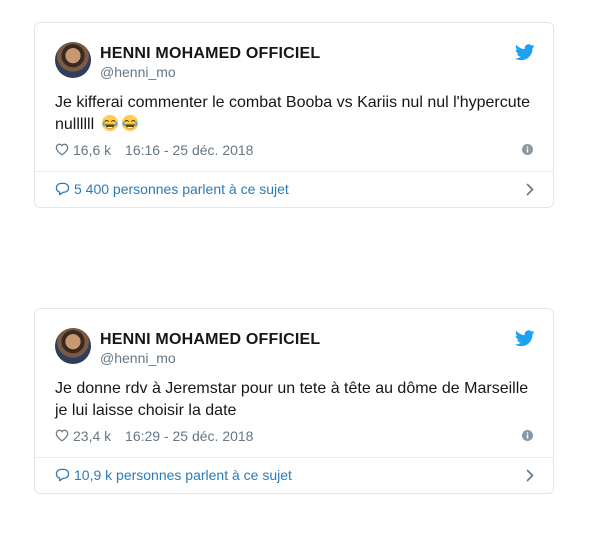 This screenshot has height=548, width=602. I want to click on like-action: 16,6 k, so click(90, 150).